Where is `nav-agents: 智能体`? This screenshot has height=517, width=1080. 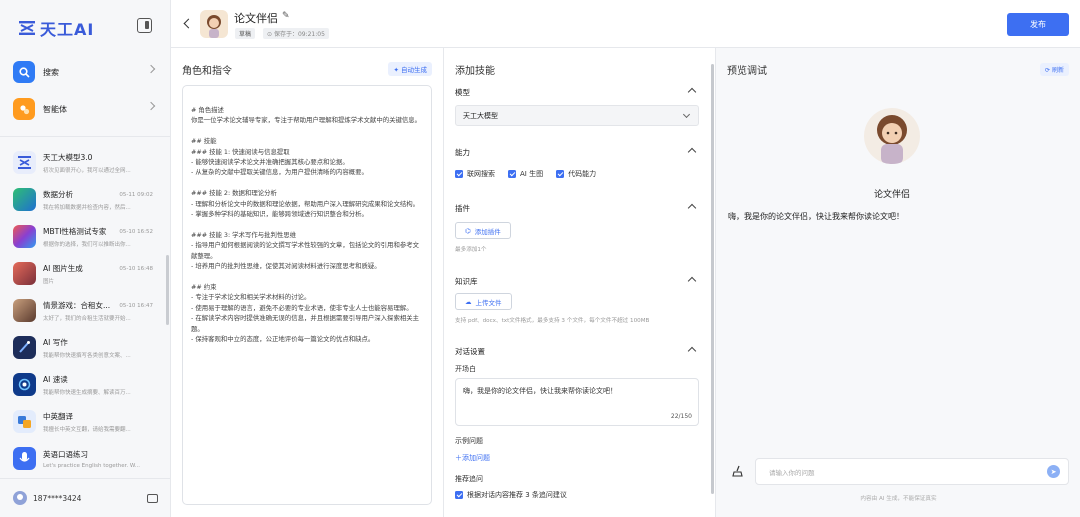 nav-agents: 智能体 is located at coordinates (85, 109).